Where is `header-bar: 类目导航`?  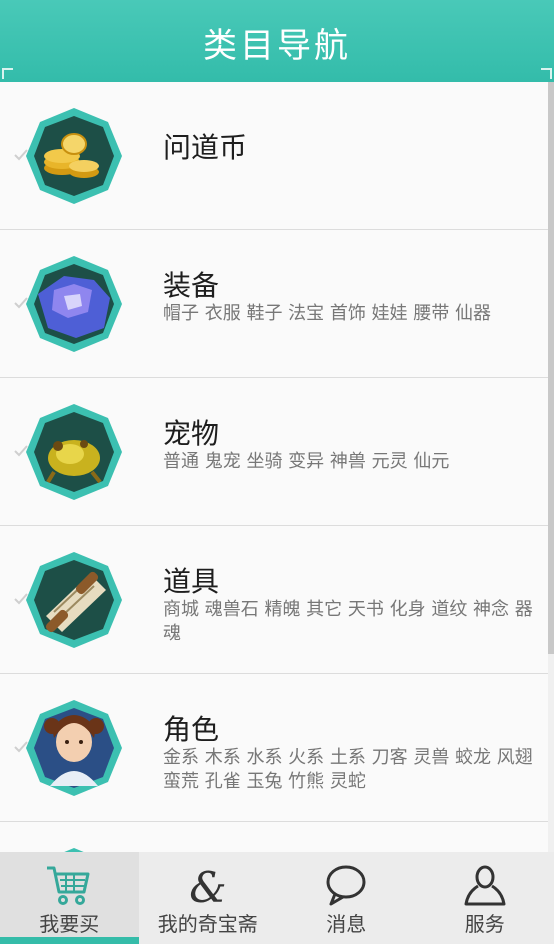
header-bar: 类目导航 is located at coordinates (277, 41).